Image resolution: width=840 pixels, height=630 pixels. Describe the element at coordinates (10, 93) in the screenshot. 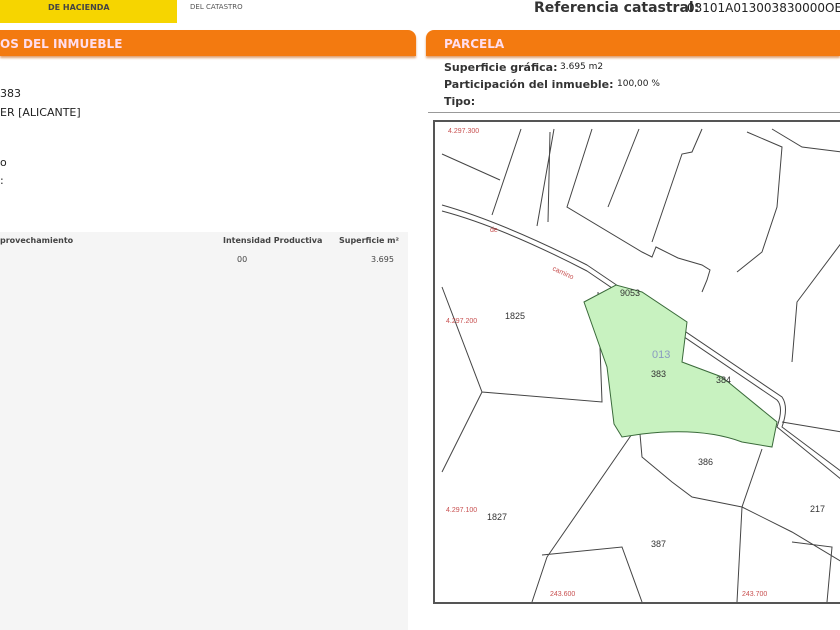

I see `inmueble-line: 383` at that location.